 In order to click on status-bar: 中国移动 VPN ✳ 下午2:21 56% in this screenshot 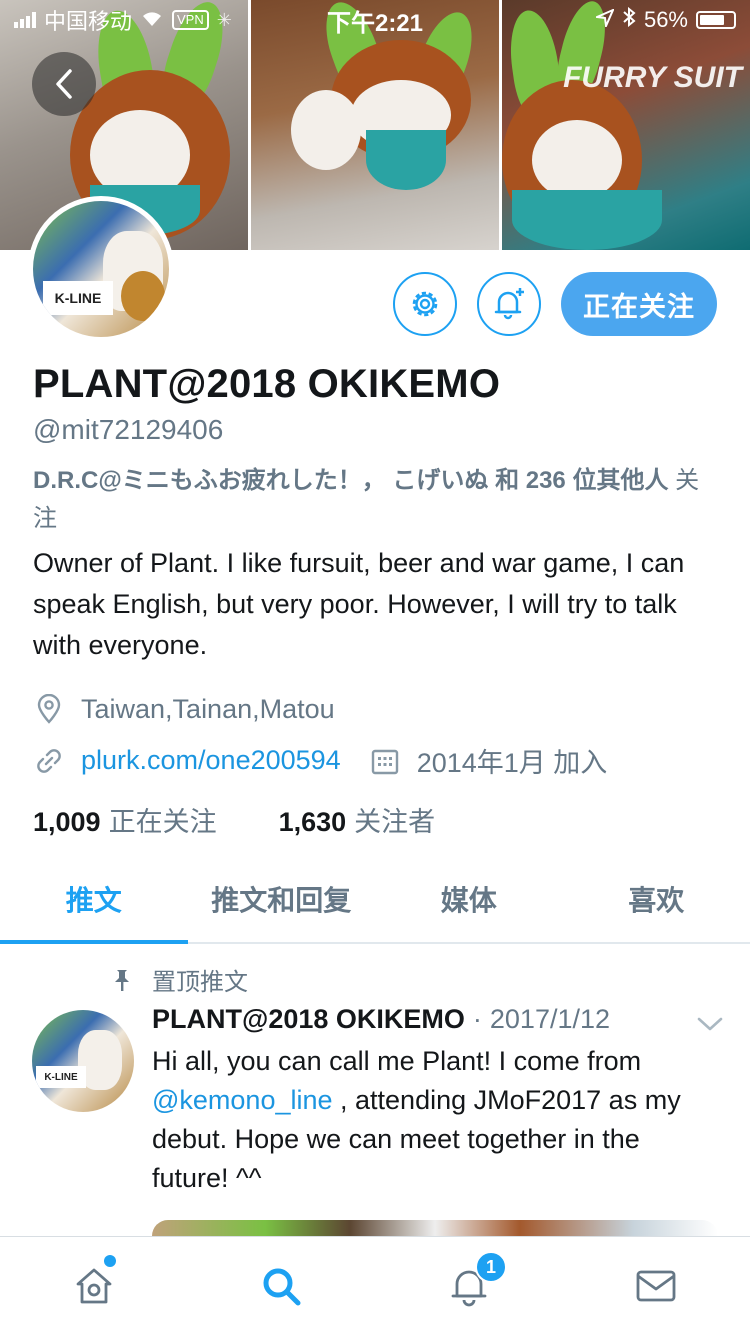, I will do `click(375, 20)`.